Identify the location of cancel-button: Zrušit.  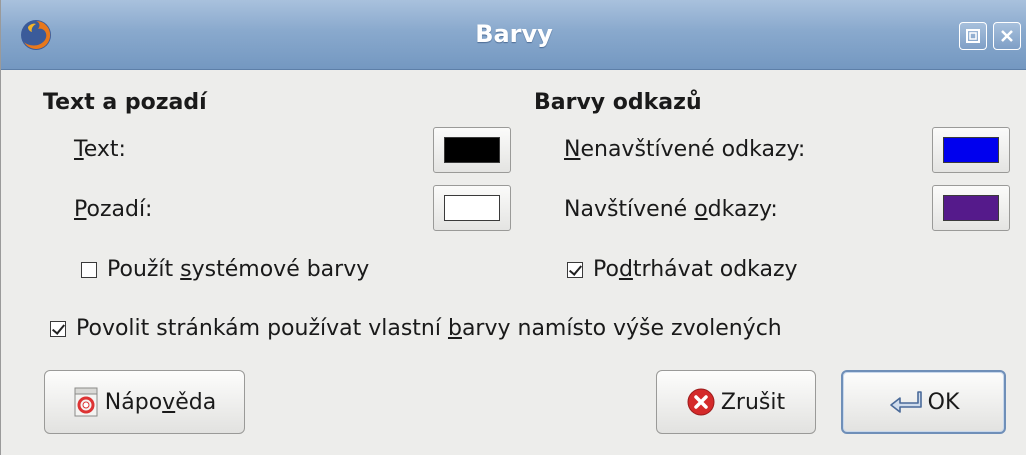
(736, 402).